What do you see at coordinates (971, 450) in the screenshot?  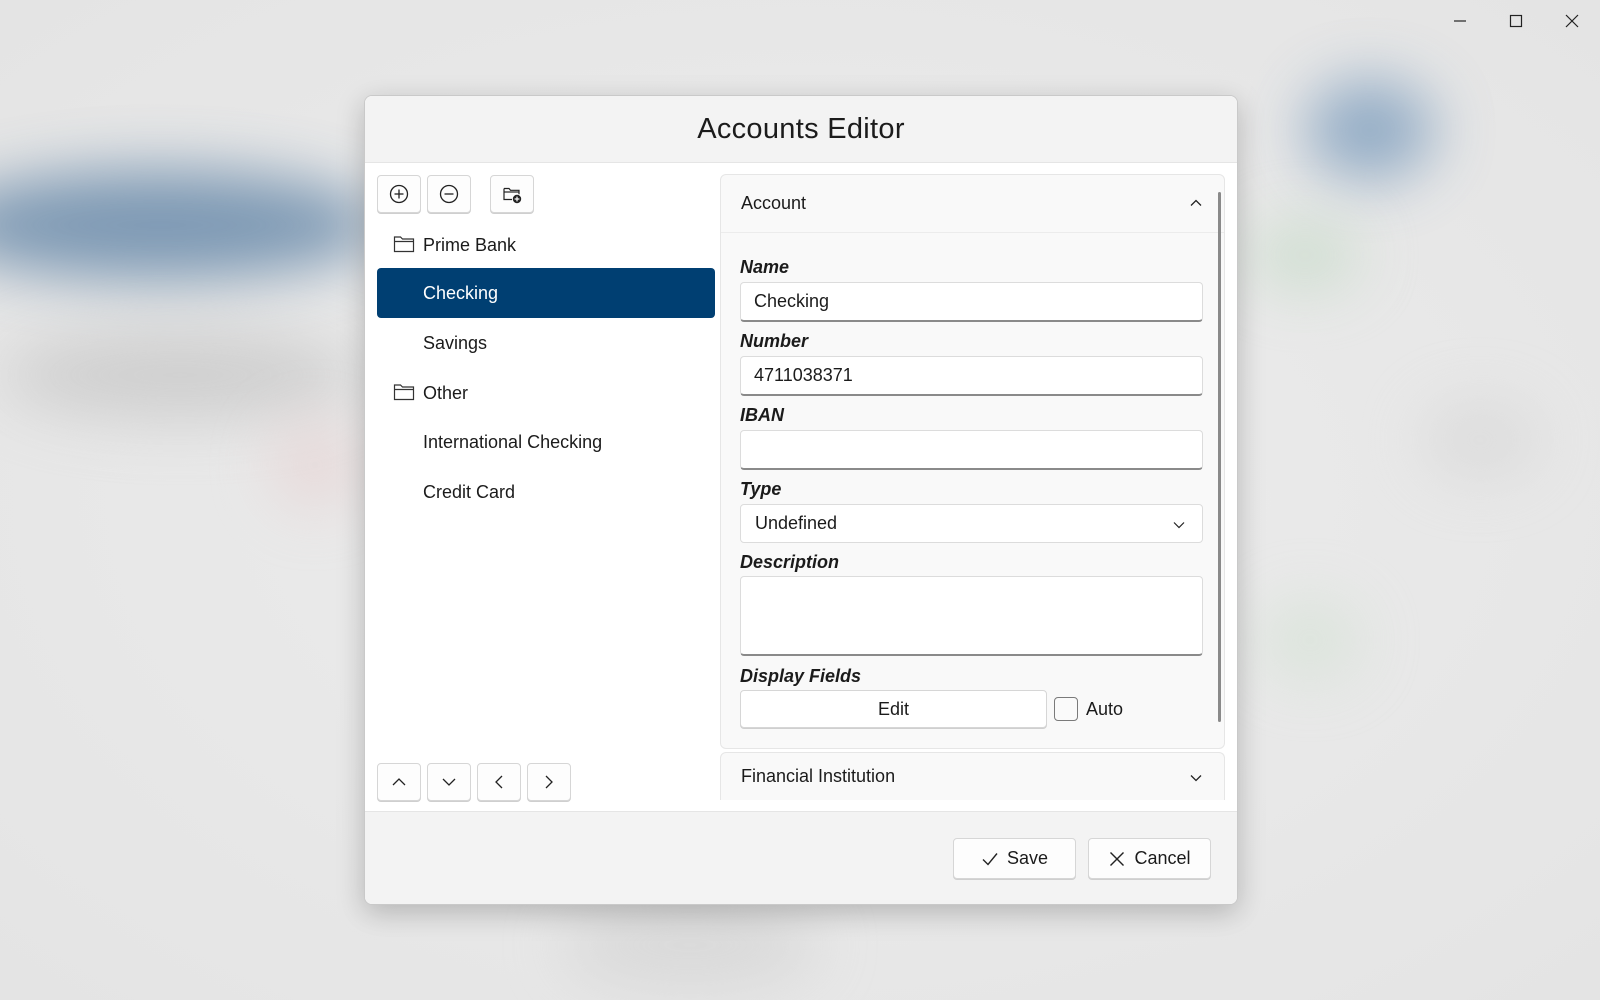 I see `iban-field` at bounding box center [971, 450].